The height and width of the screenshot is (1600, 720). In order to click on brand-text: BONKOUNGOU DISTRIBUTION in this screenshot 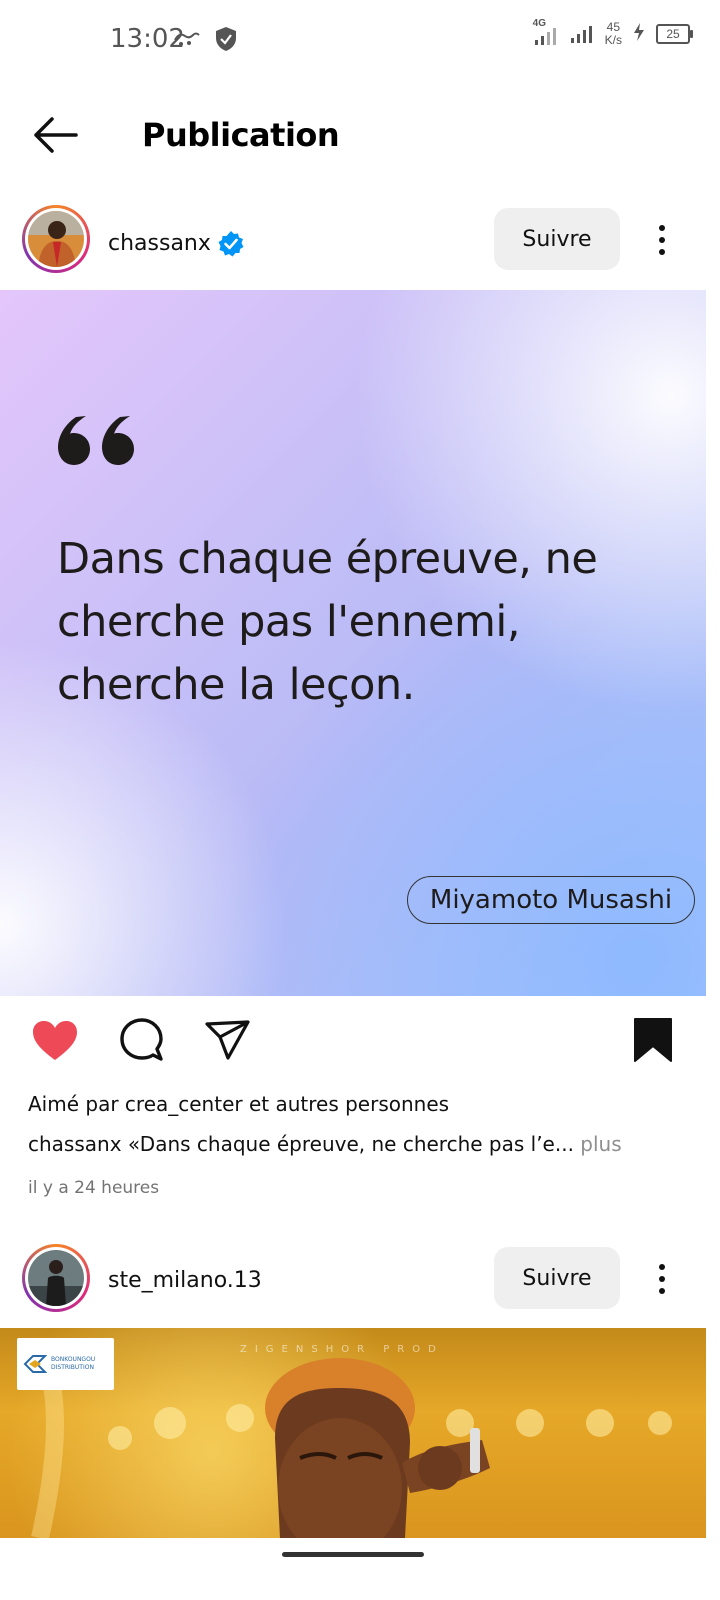, I will do `click(73, 1364)`.